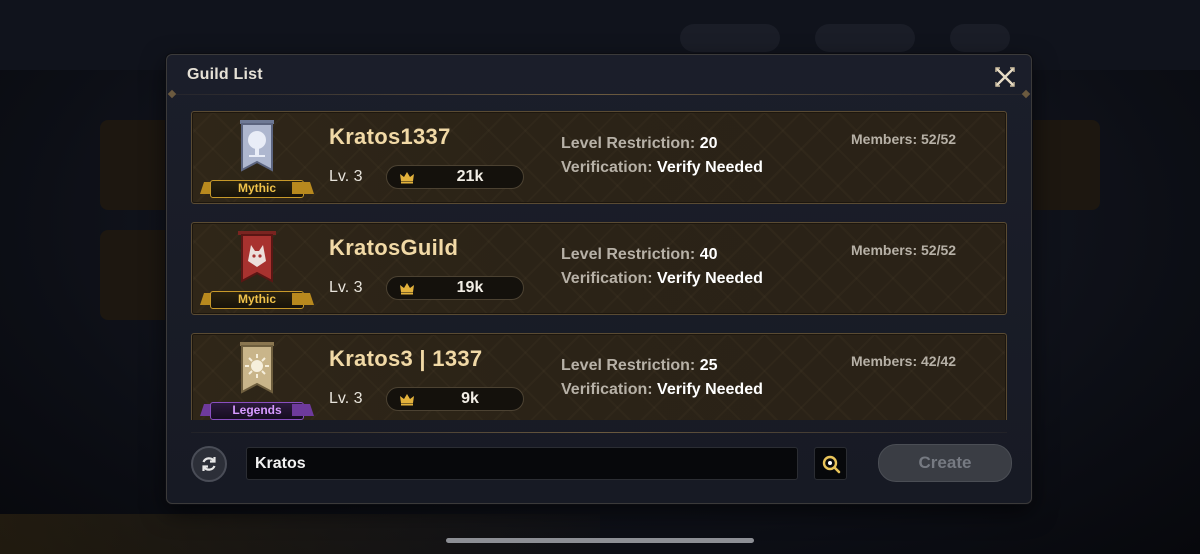  I want to click on close-icon, so click(1005, 77).